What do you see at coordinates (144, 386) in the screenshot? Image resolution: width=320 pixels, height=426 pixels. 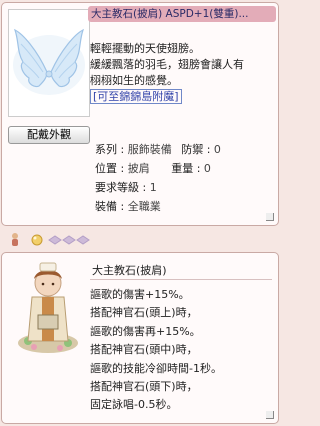 I see `description-line: 搭配神官石(頭下)時，` at bounding box center [144, 386].